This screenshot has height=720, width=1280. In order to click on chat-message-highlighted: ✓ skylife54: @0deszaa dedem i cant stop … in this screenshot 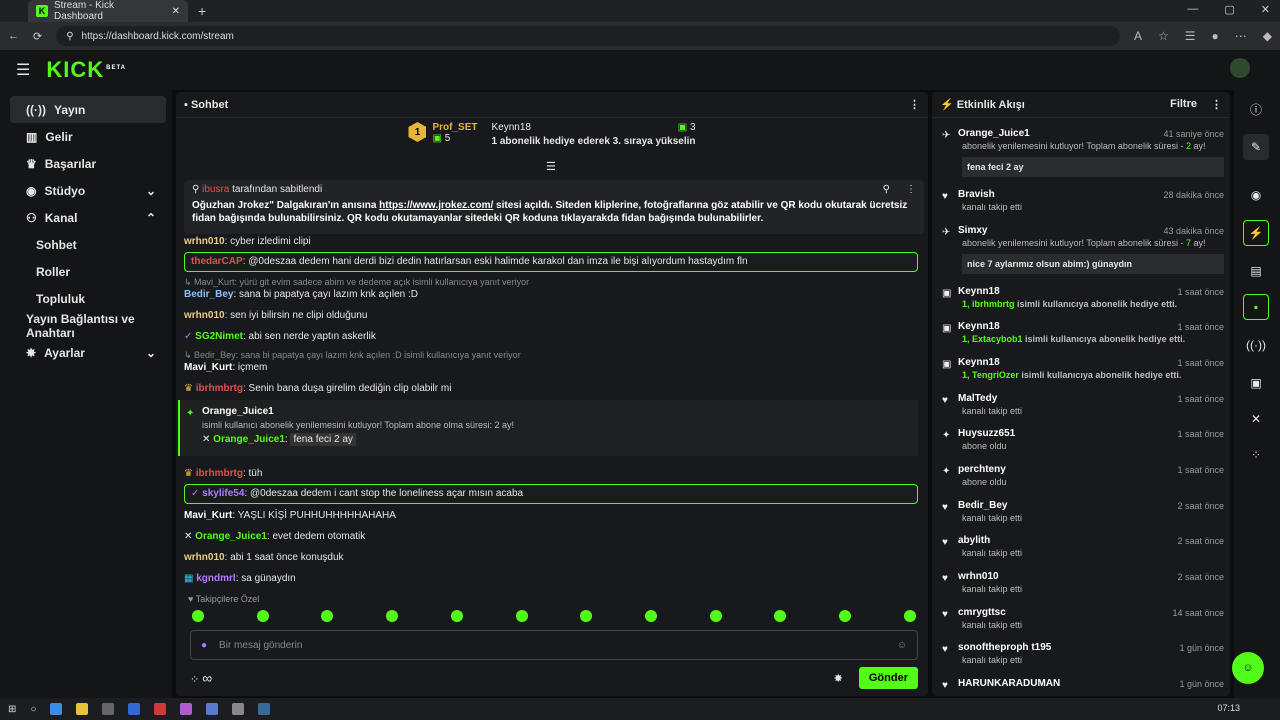, I will do `click(551, 494)`.